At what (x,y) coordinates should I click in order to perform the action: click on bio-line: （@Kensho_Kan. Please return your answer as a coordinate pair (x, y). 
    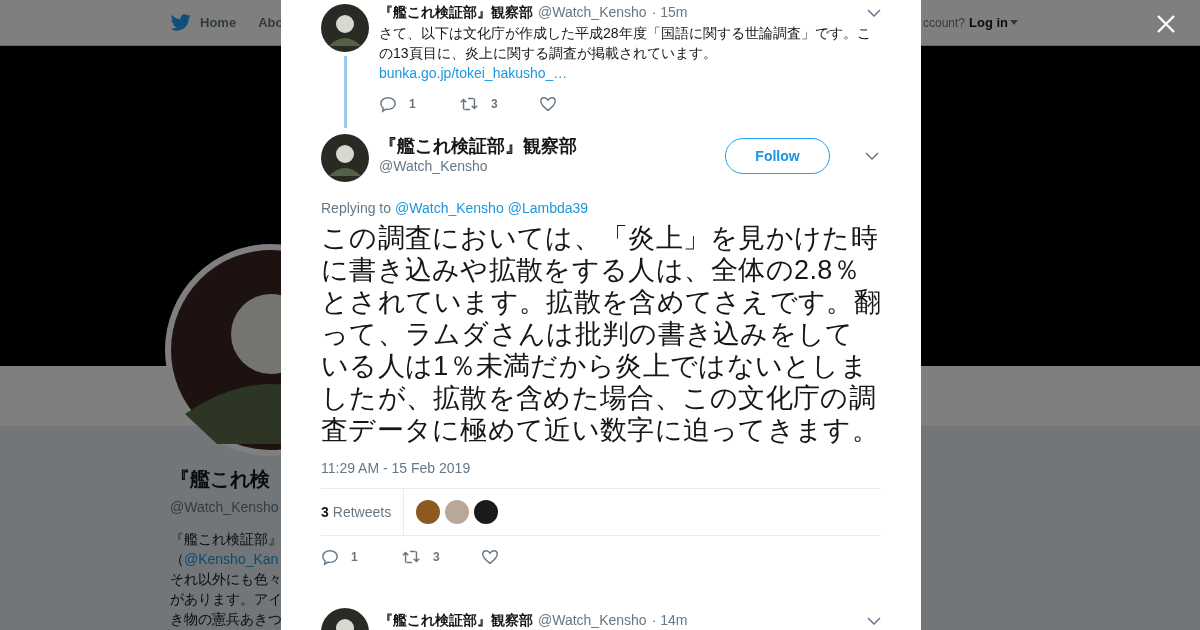
    Looking at the image, I should click on (225, 559).